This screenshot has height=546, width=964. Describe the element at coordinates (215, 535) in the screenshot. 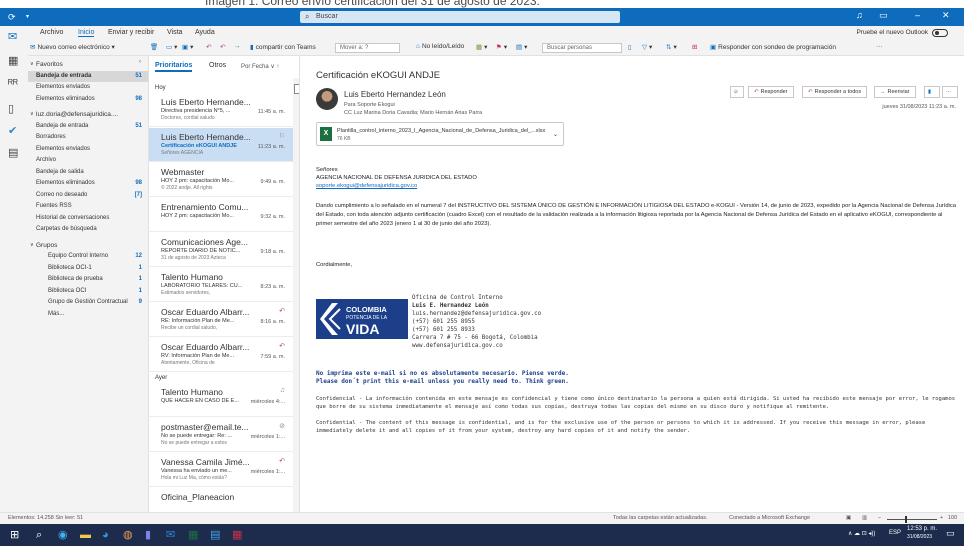

I see `word-taskbar-icon: ▤` at that location.